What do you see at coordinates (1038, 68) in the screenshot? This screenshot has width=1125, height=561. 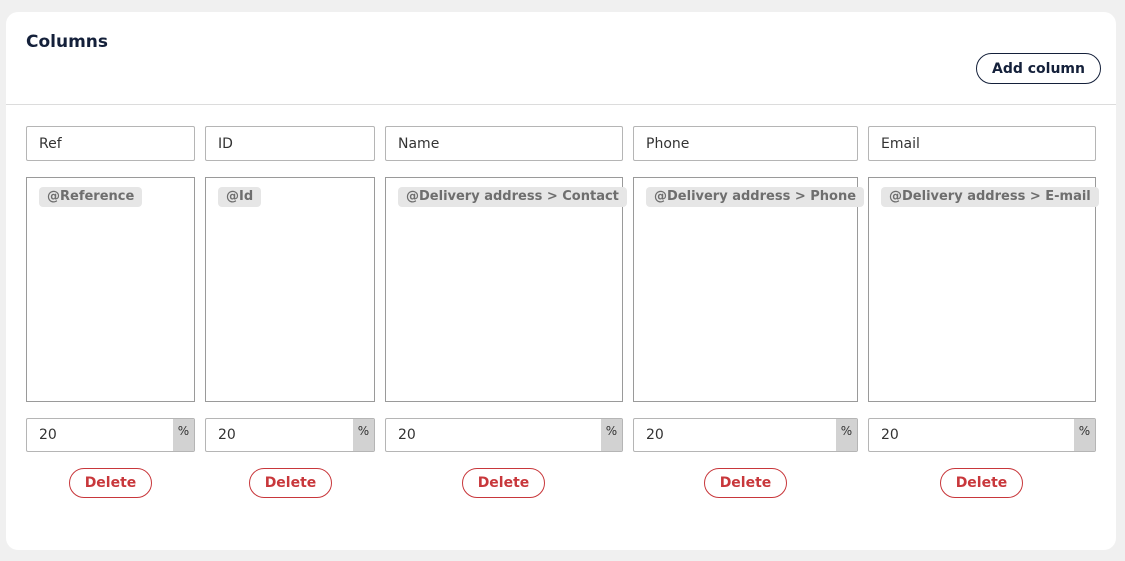 I see `add-column-button: Add column` at bounding box center [1038, 68].